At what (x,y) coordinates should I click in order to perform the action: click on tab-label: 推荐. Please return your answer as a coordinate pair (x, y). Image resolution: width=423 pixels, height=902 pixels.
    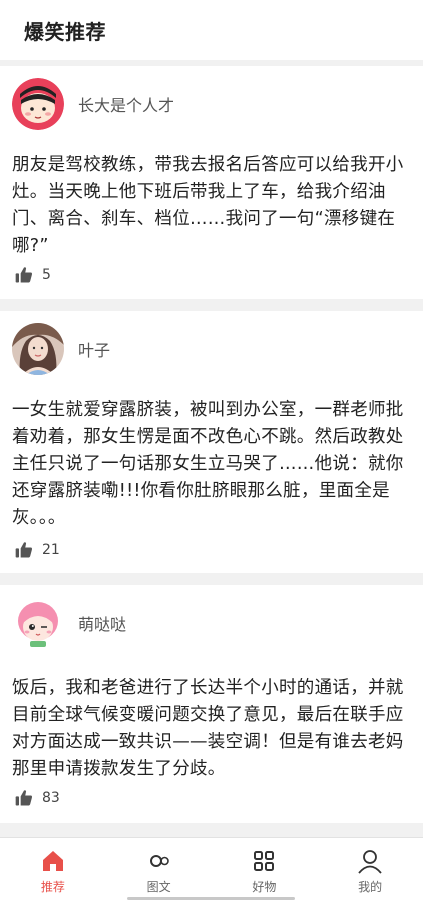
    Looking at the image, I should click on (52, 887).